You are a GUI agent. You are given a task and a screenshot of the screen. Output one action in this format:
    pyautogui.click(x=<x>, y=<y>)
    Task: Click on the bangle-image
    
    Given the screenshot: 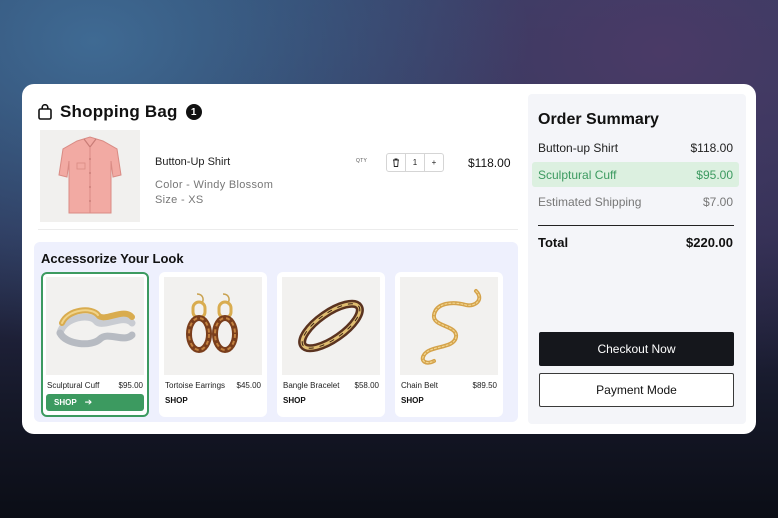 What is the action you would take?
    pyautogui.click(x=331, y=326)
    